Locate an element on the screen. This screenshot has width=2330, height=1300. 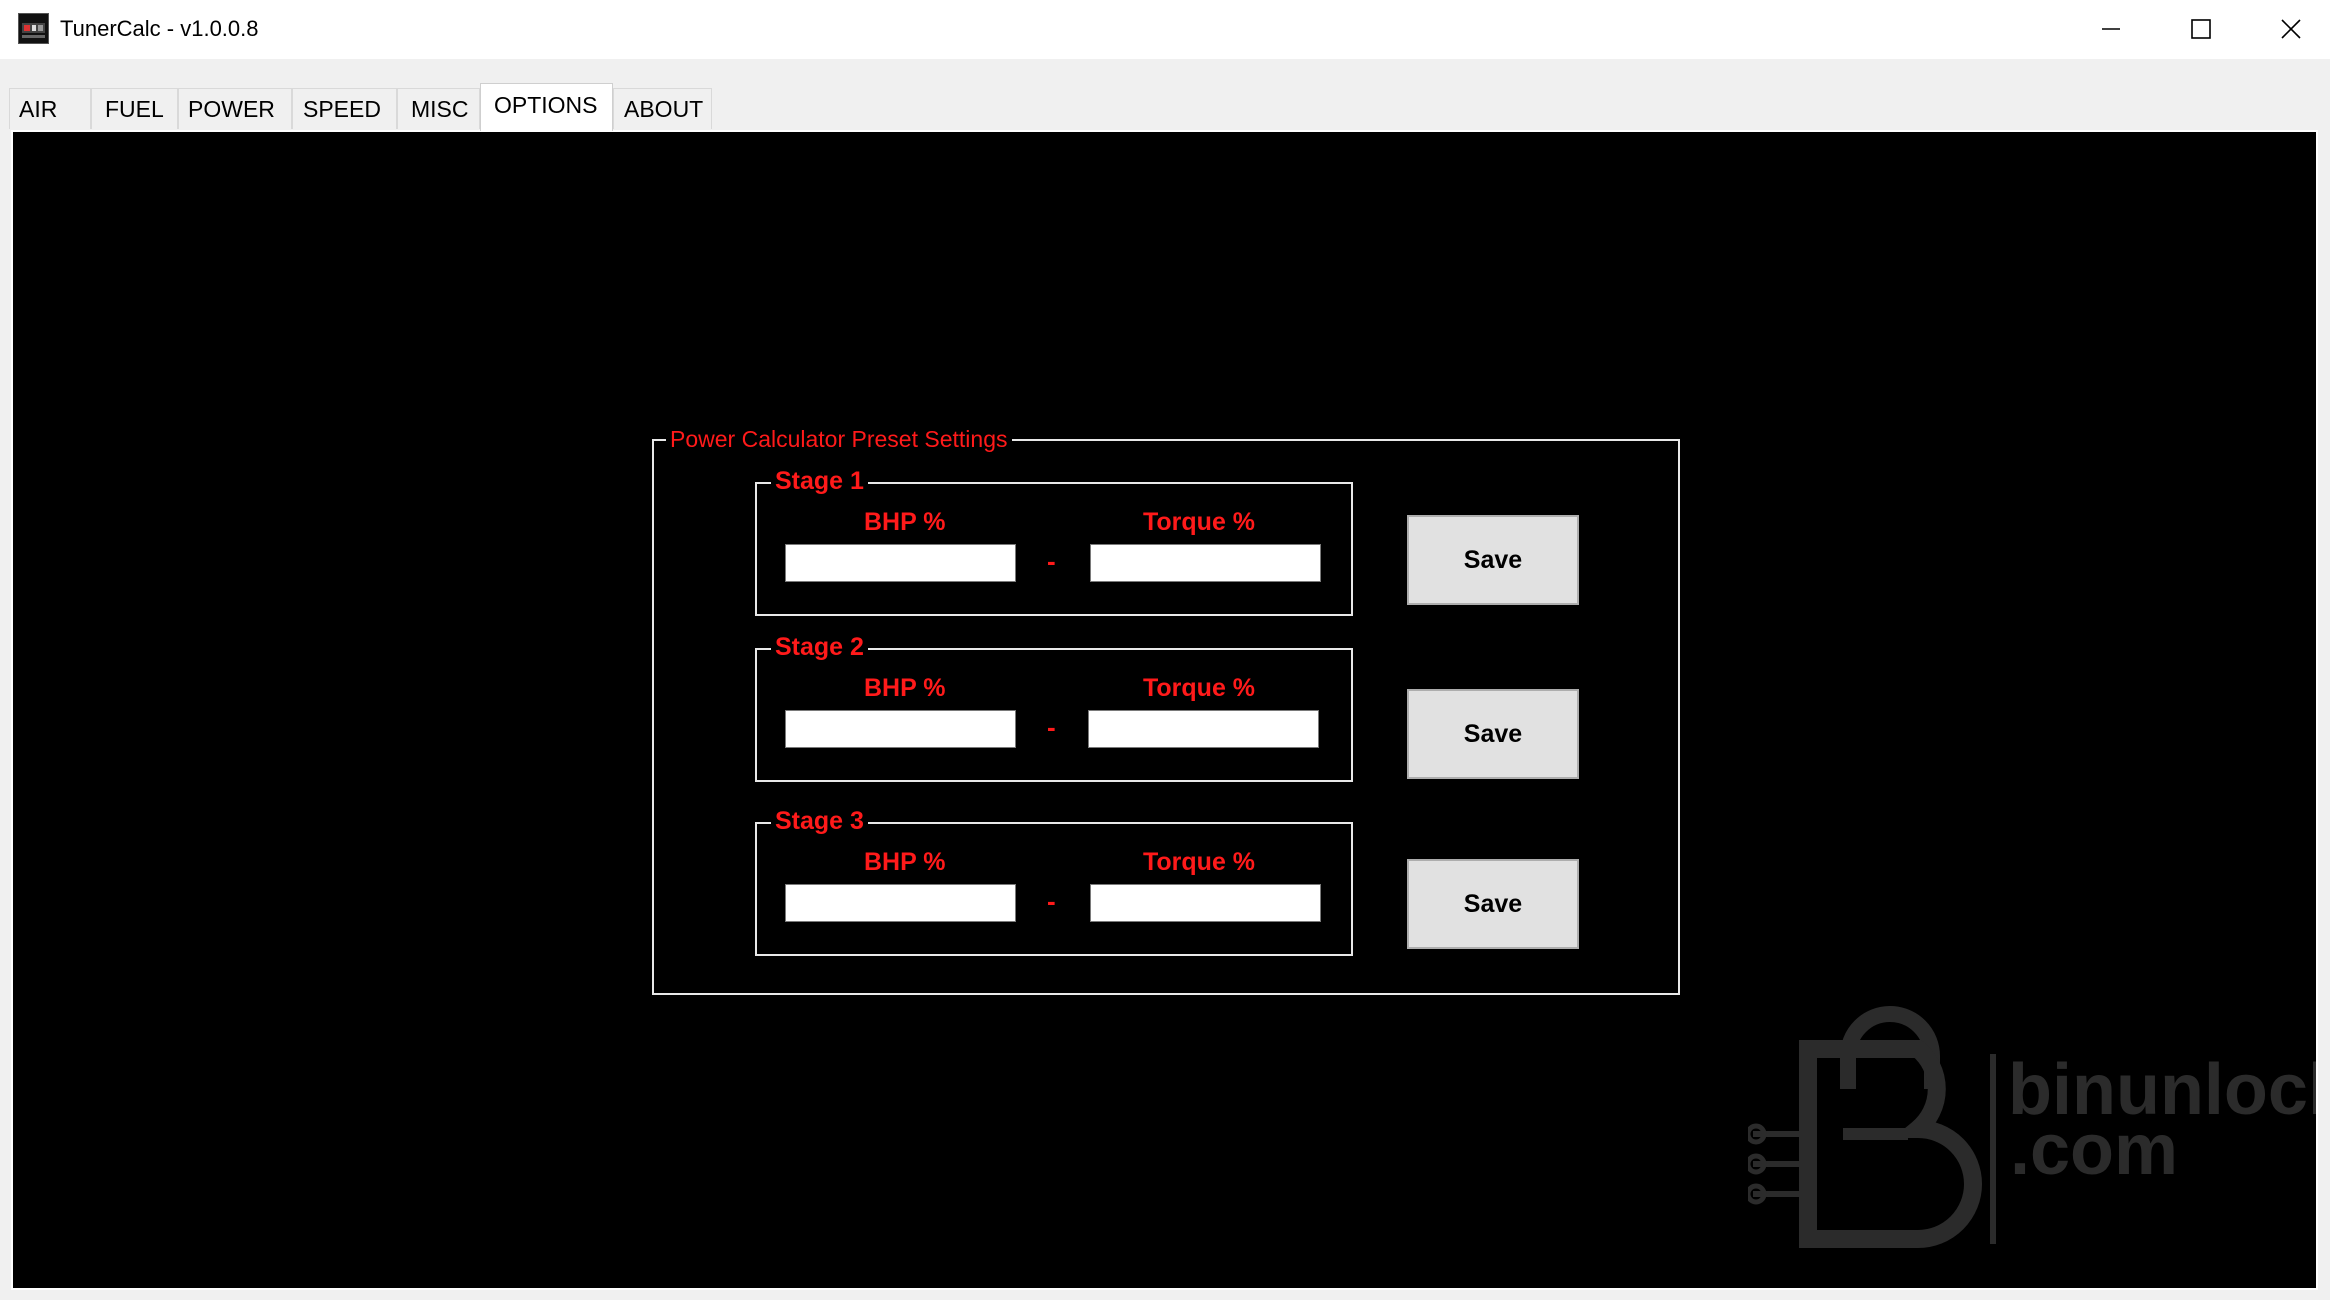
stage-3-torque-input is located at coordinates (1205, 903).